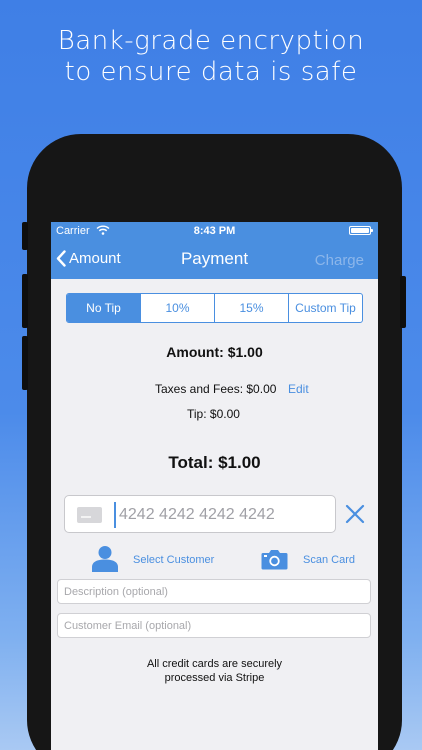  Describe the element at coordinates (325, 308) in the screenshot. I see `tip-option-custom: Custom Tip` at that location.